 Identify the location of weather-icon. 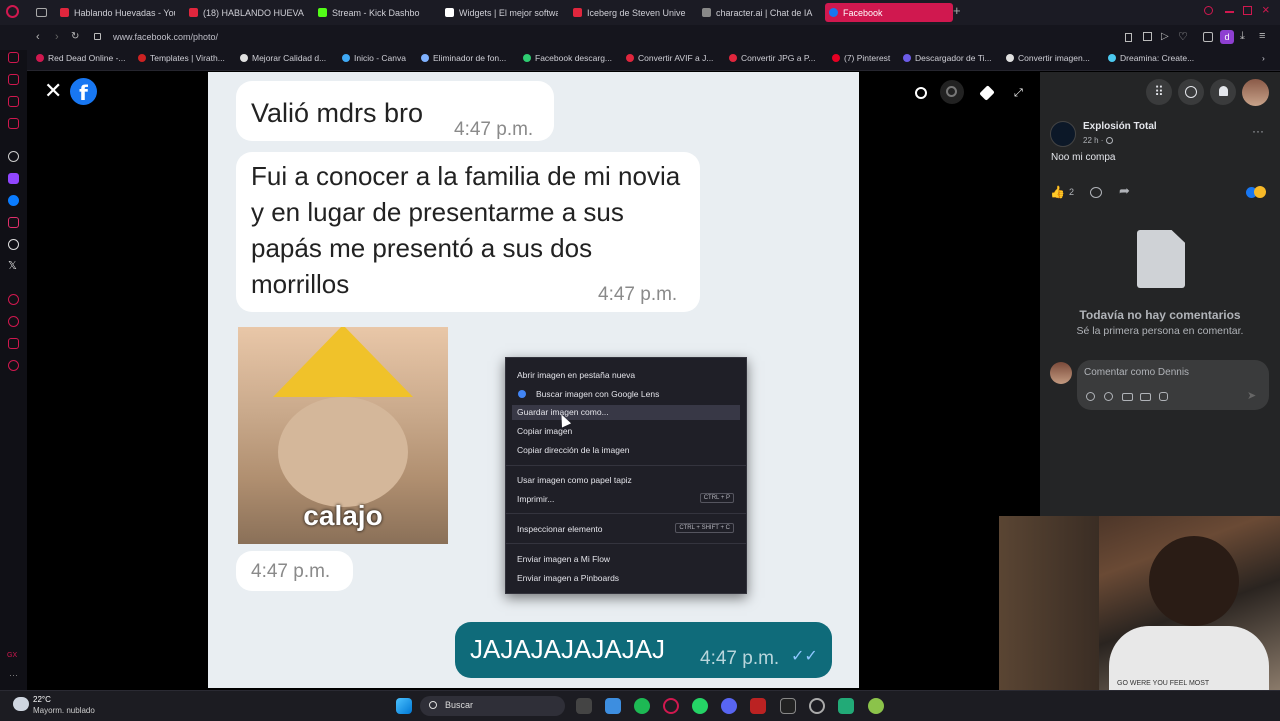
(21, 704).